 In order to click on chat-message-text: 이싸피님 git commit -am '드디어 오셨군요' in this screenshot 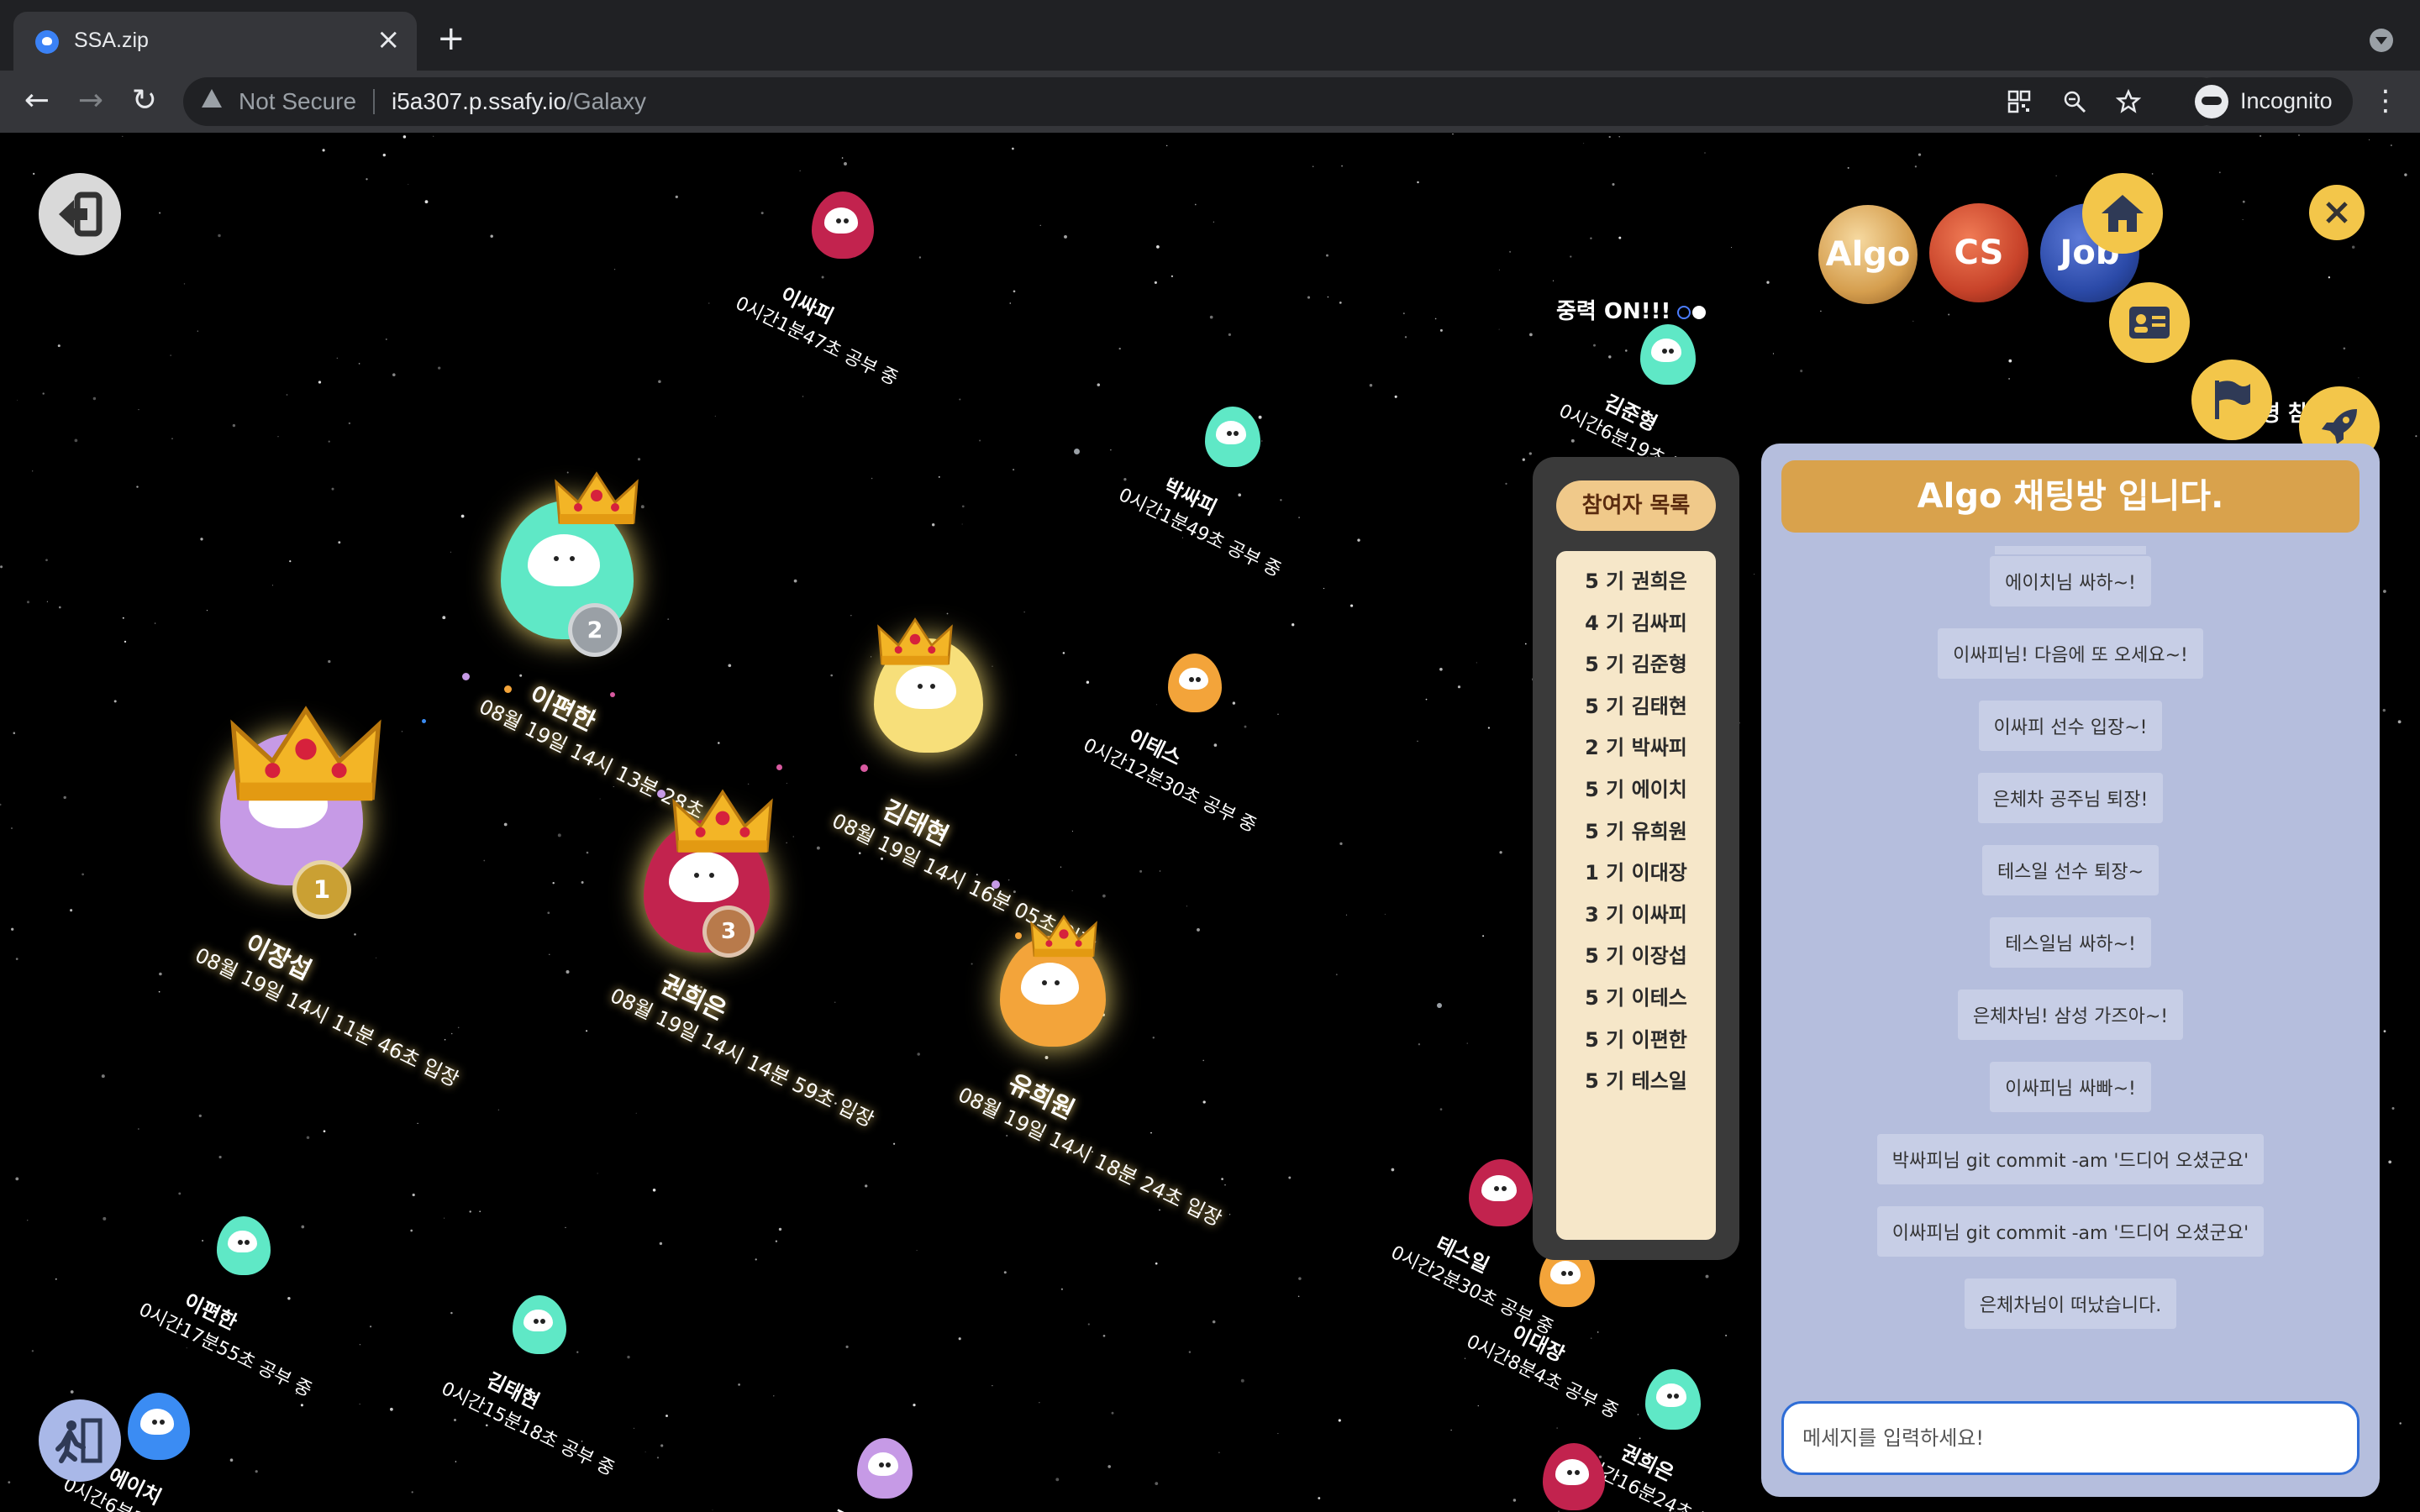, I will do `click(2070, 1231)`.